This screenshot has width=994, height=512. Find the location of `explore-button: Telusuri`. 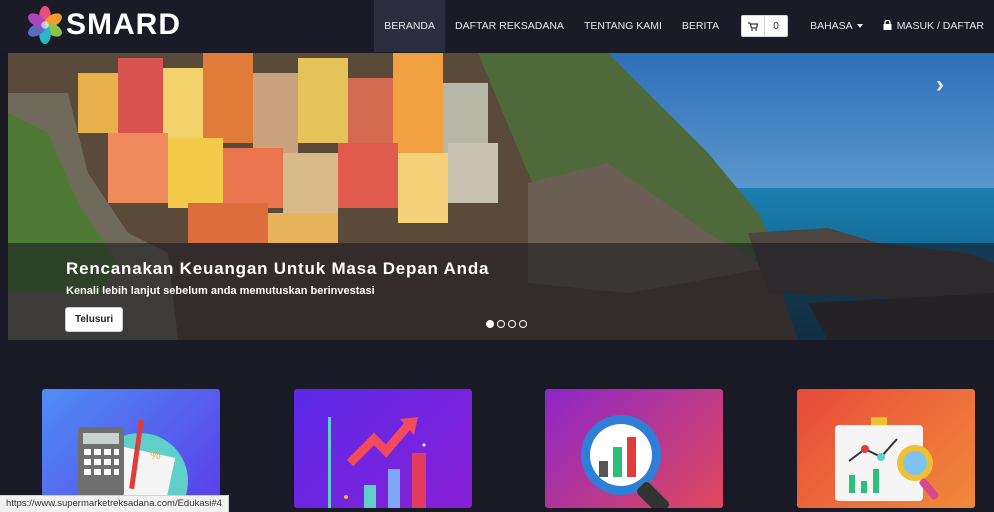

explore-button: Telusuri is located at coordinates (94, 319).